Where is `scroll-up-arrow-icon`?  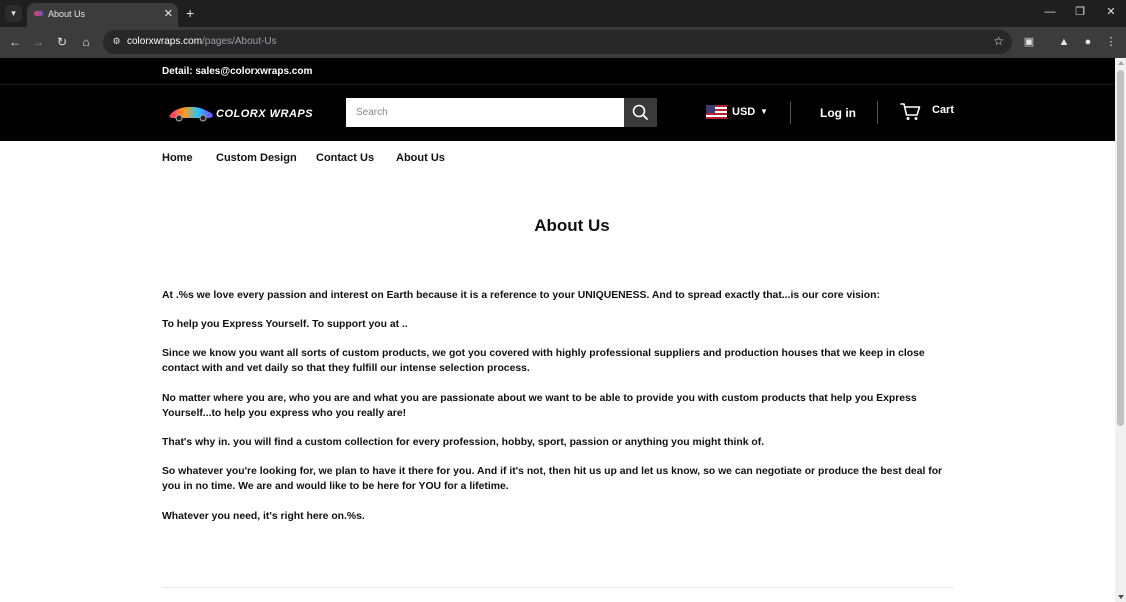 scroll-up-arrow-icon is located at coordinates (1121, 63).